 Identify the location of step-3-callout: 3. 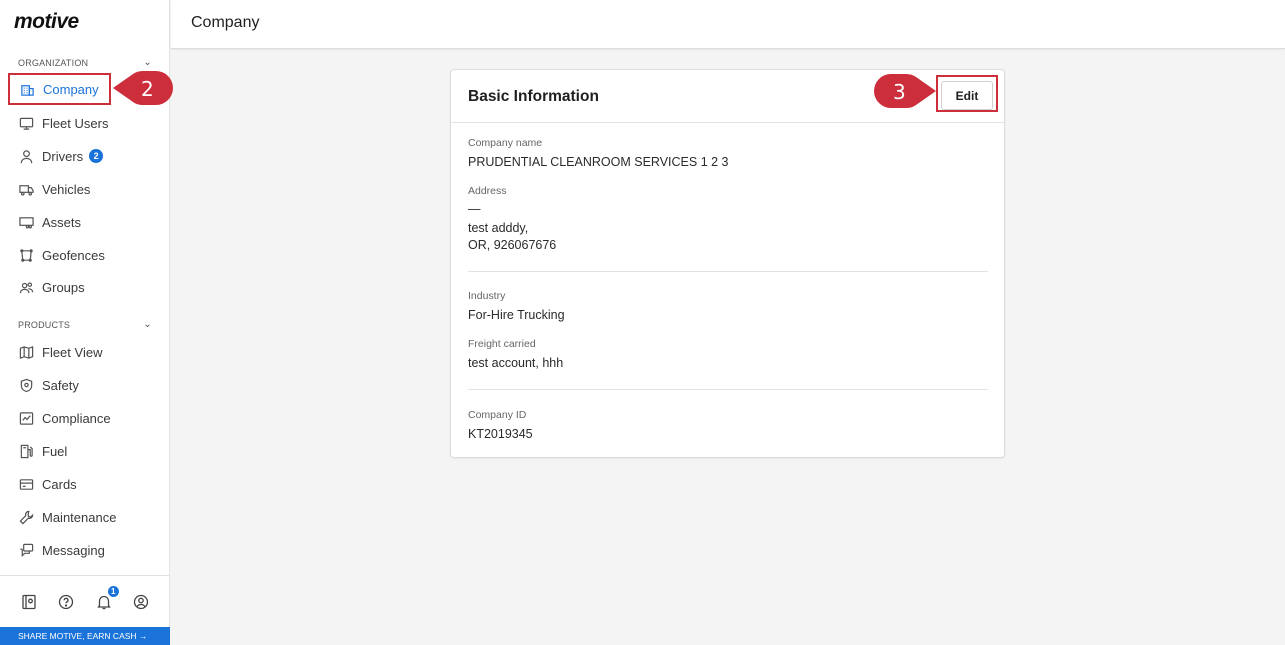
(905, 91).